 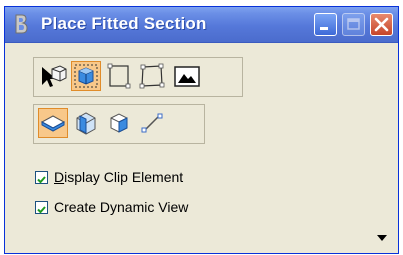 What do you see at coordinates (121, 207) in the screenshot?
I see `create-dynamic-view-label: Create Dynamic View` at bounding box center [121, 207].